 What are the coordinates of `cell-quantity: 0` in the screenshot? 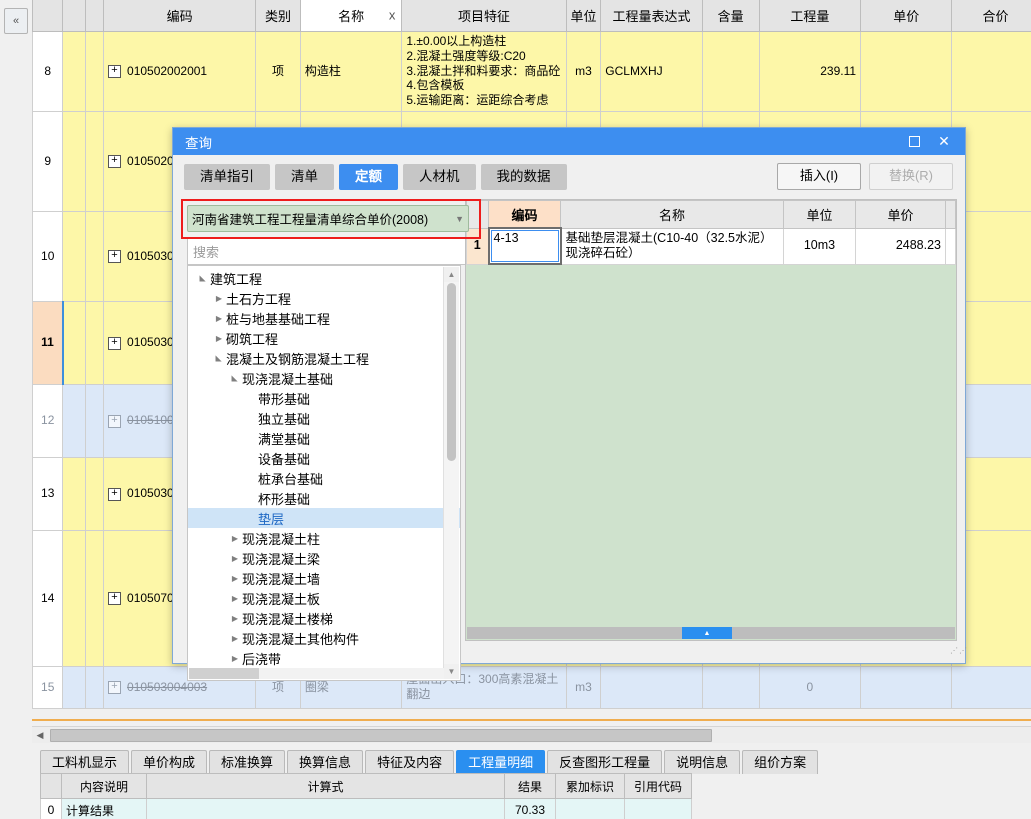 It's located at (810, 687).